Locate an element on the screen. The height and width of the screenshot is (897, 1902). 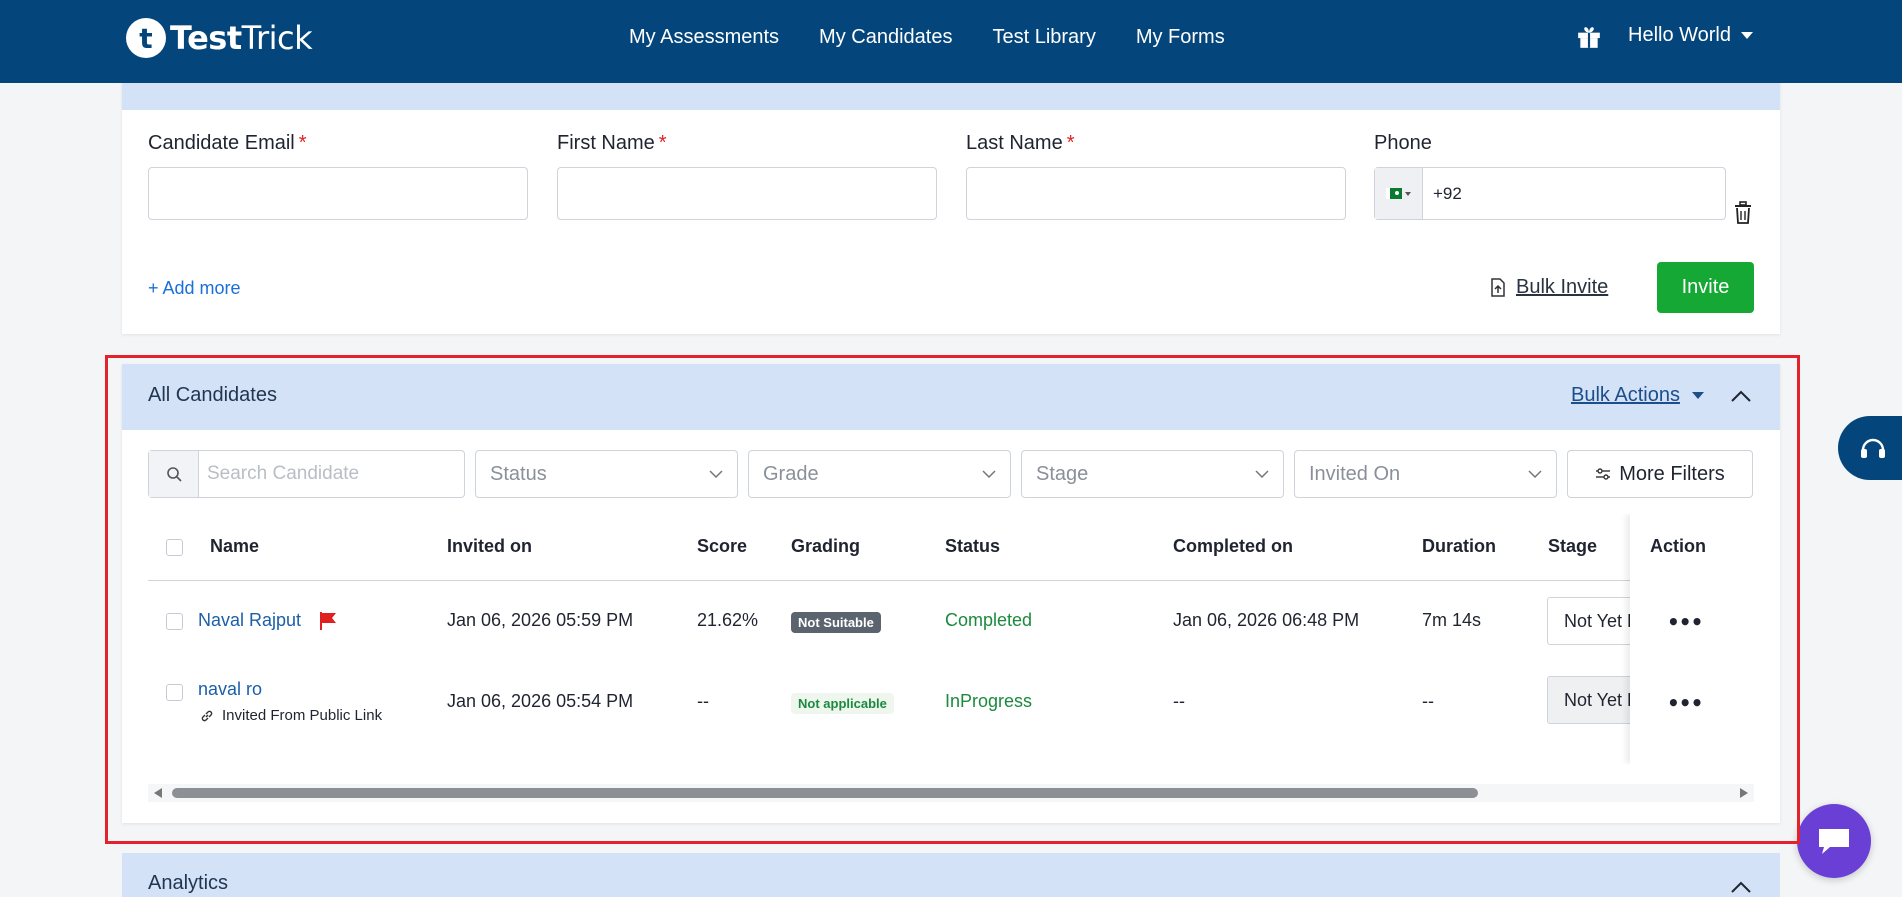
completed-on-cell: -- is located at coordinates (1179, 701).